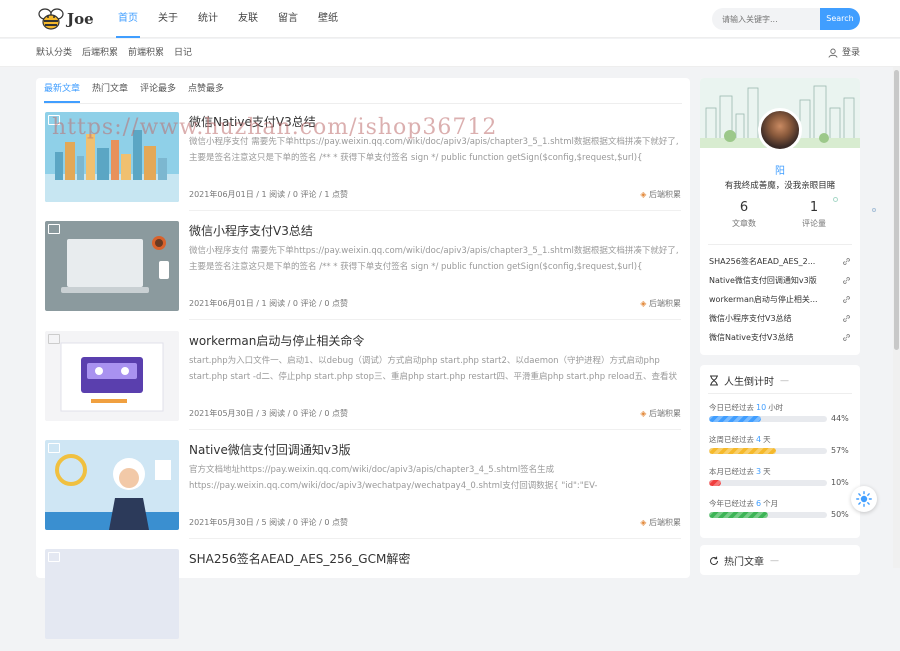 This screenshot has width=900, height=651. I want to click on tab-most-likes: 点赞最多, so click(206, 90).